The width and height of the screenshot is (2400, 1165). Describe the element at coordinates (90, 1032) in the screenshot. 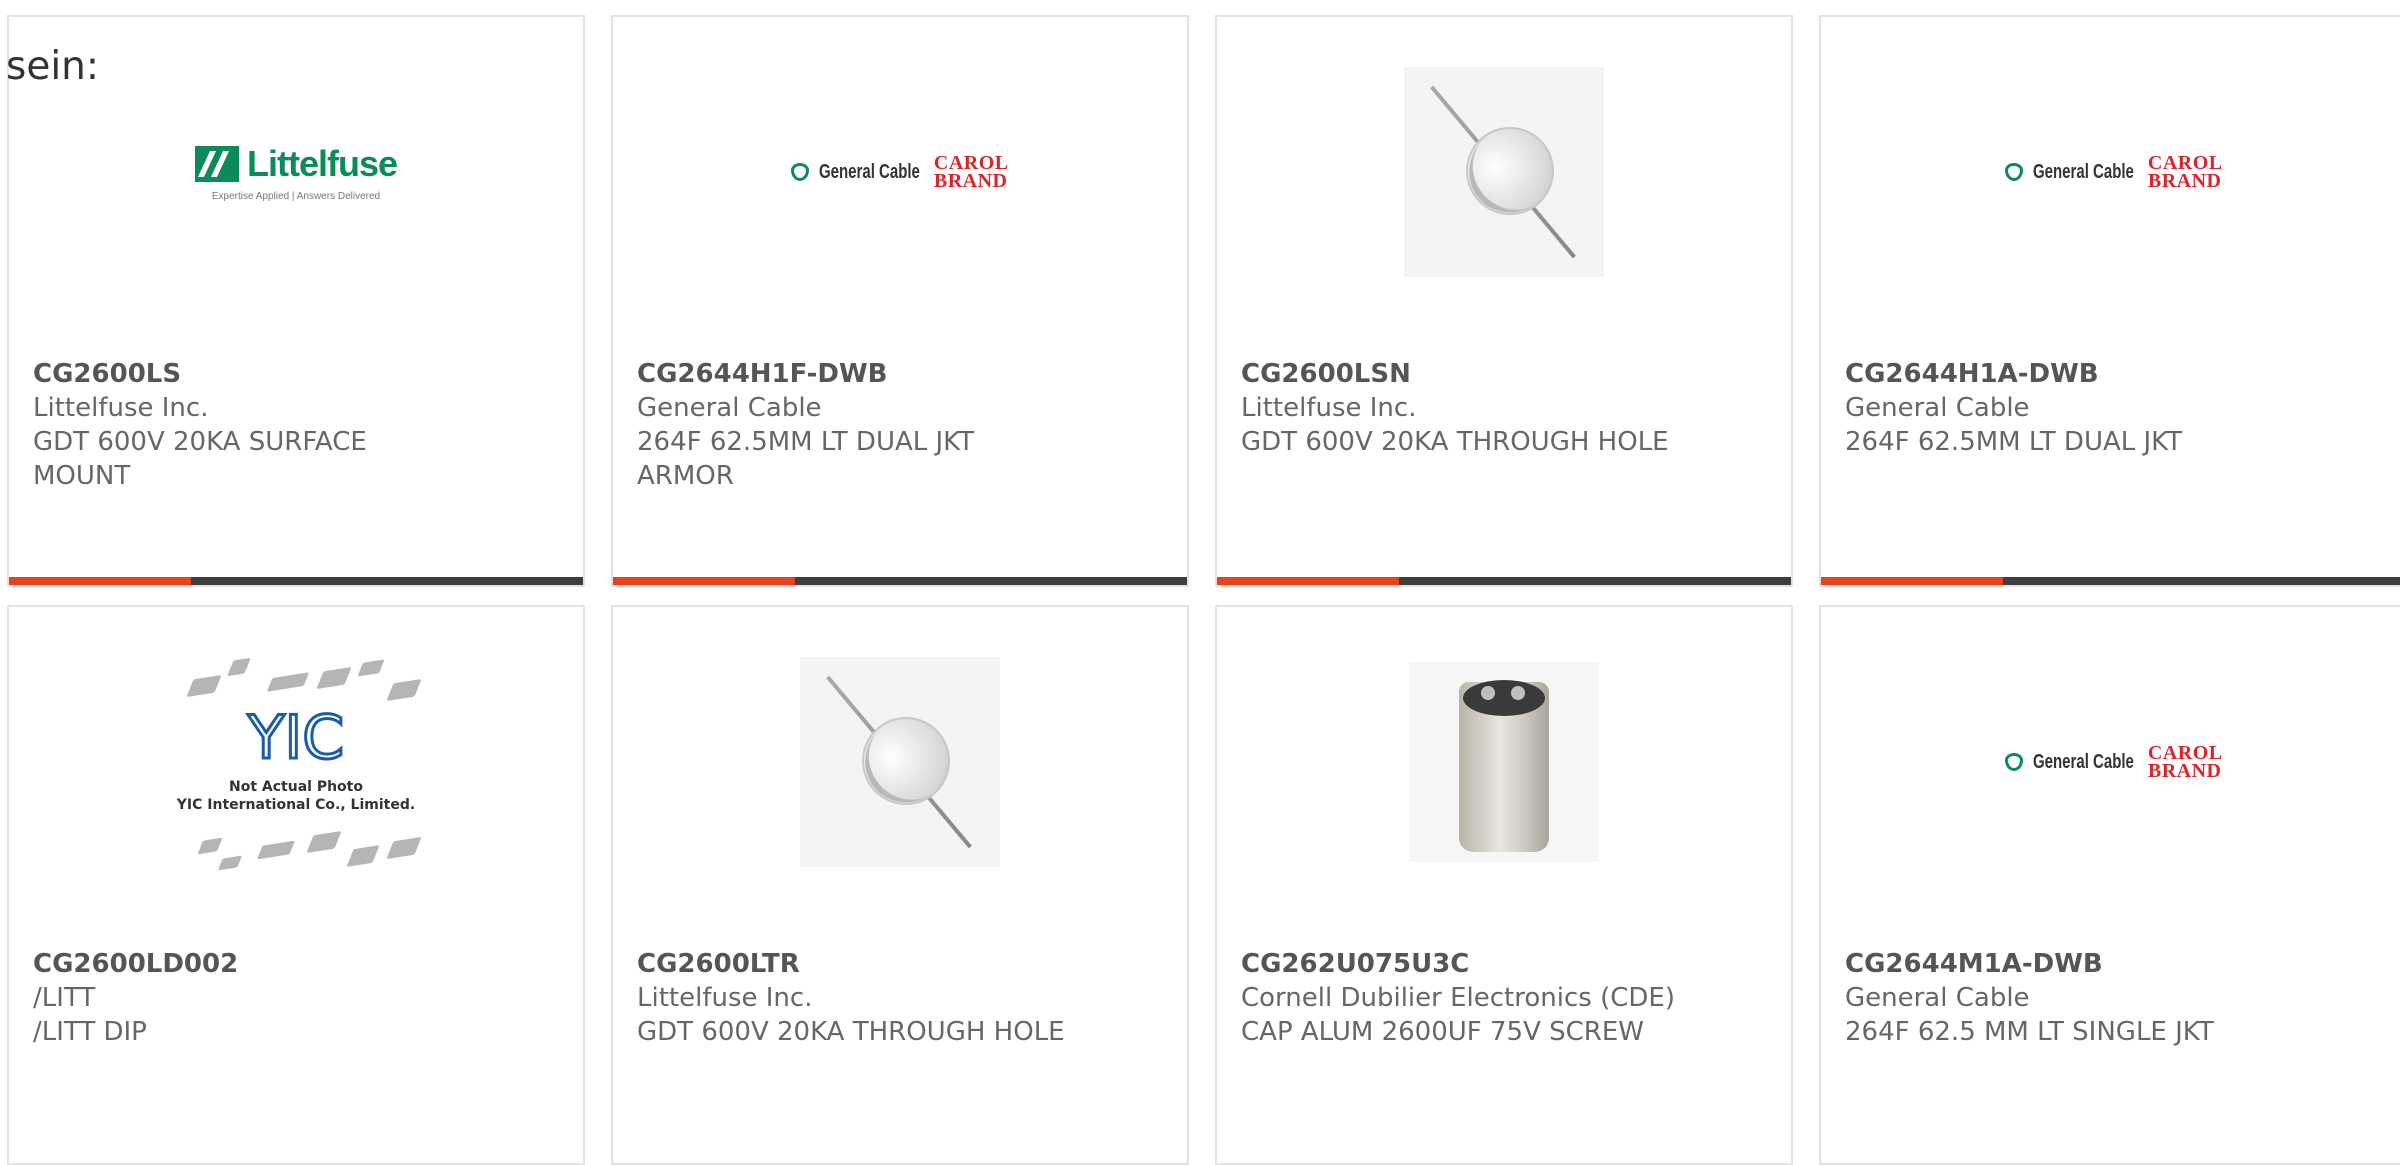

I see `description: /LITT DIP` at that location.